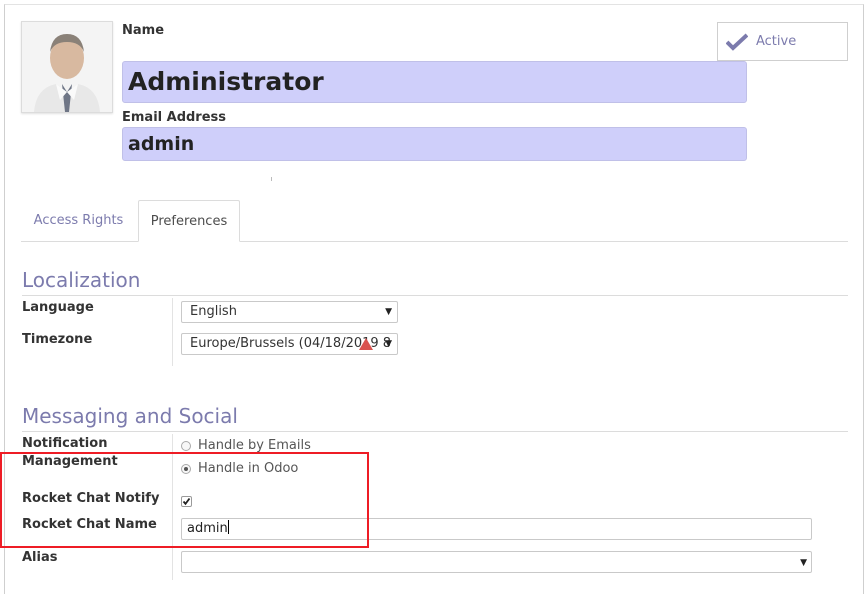  Describe the element at coordinates (65, 443) in the screenshot. I see `notification-label: Notification` at that location.